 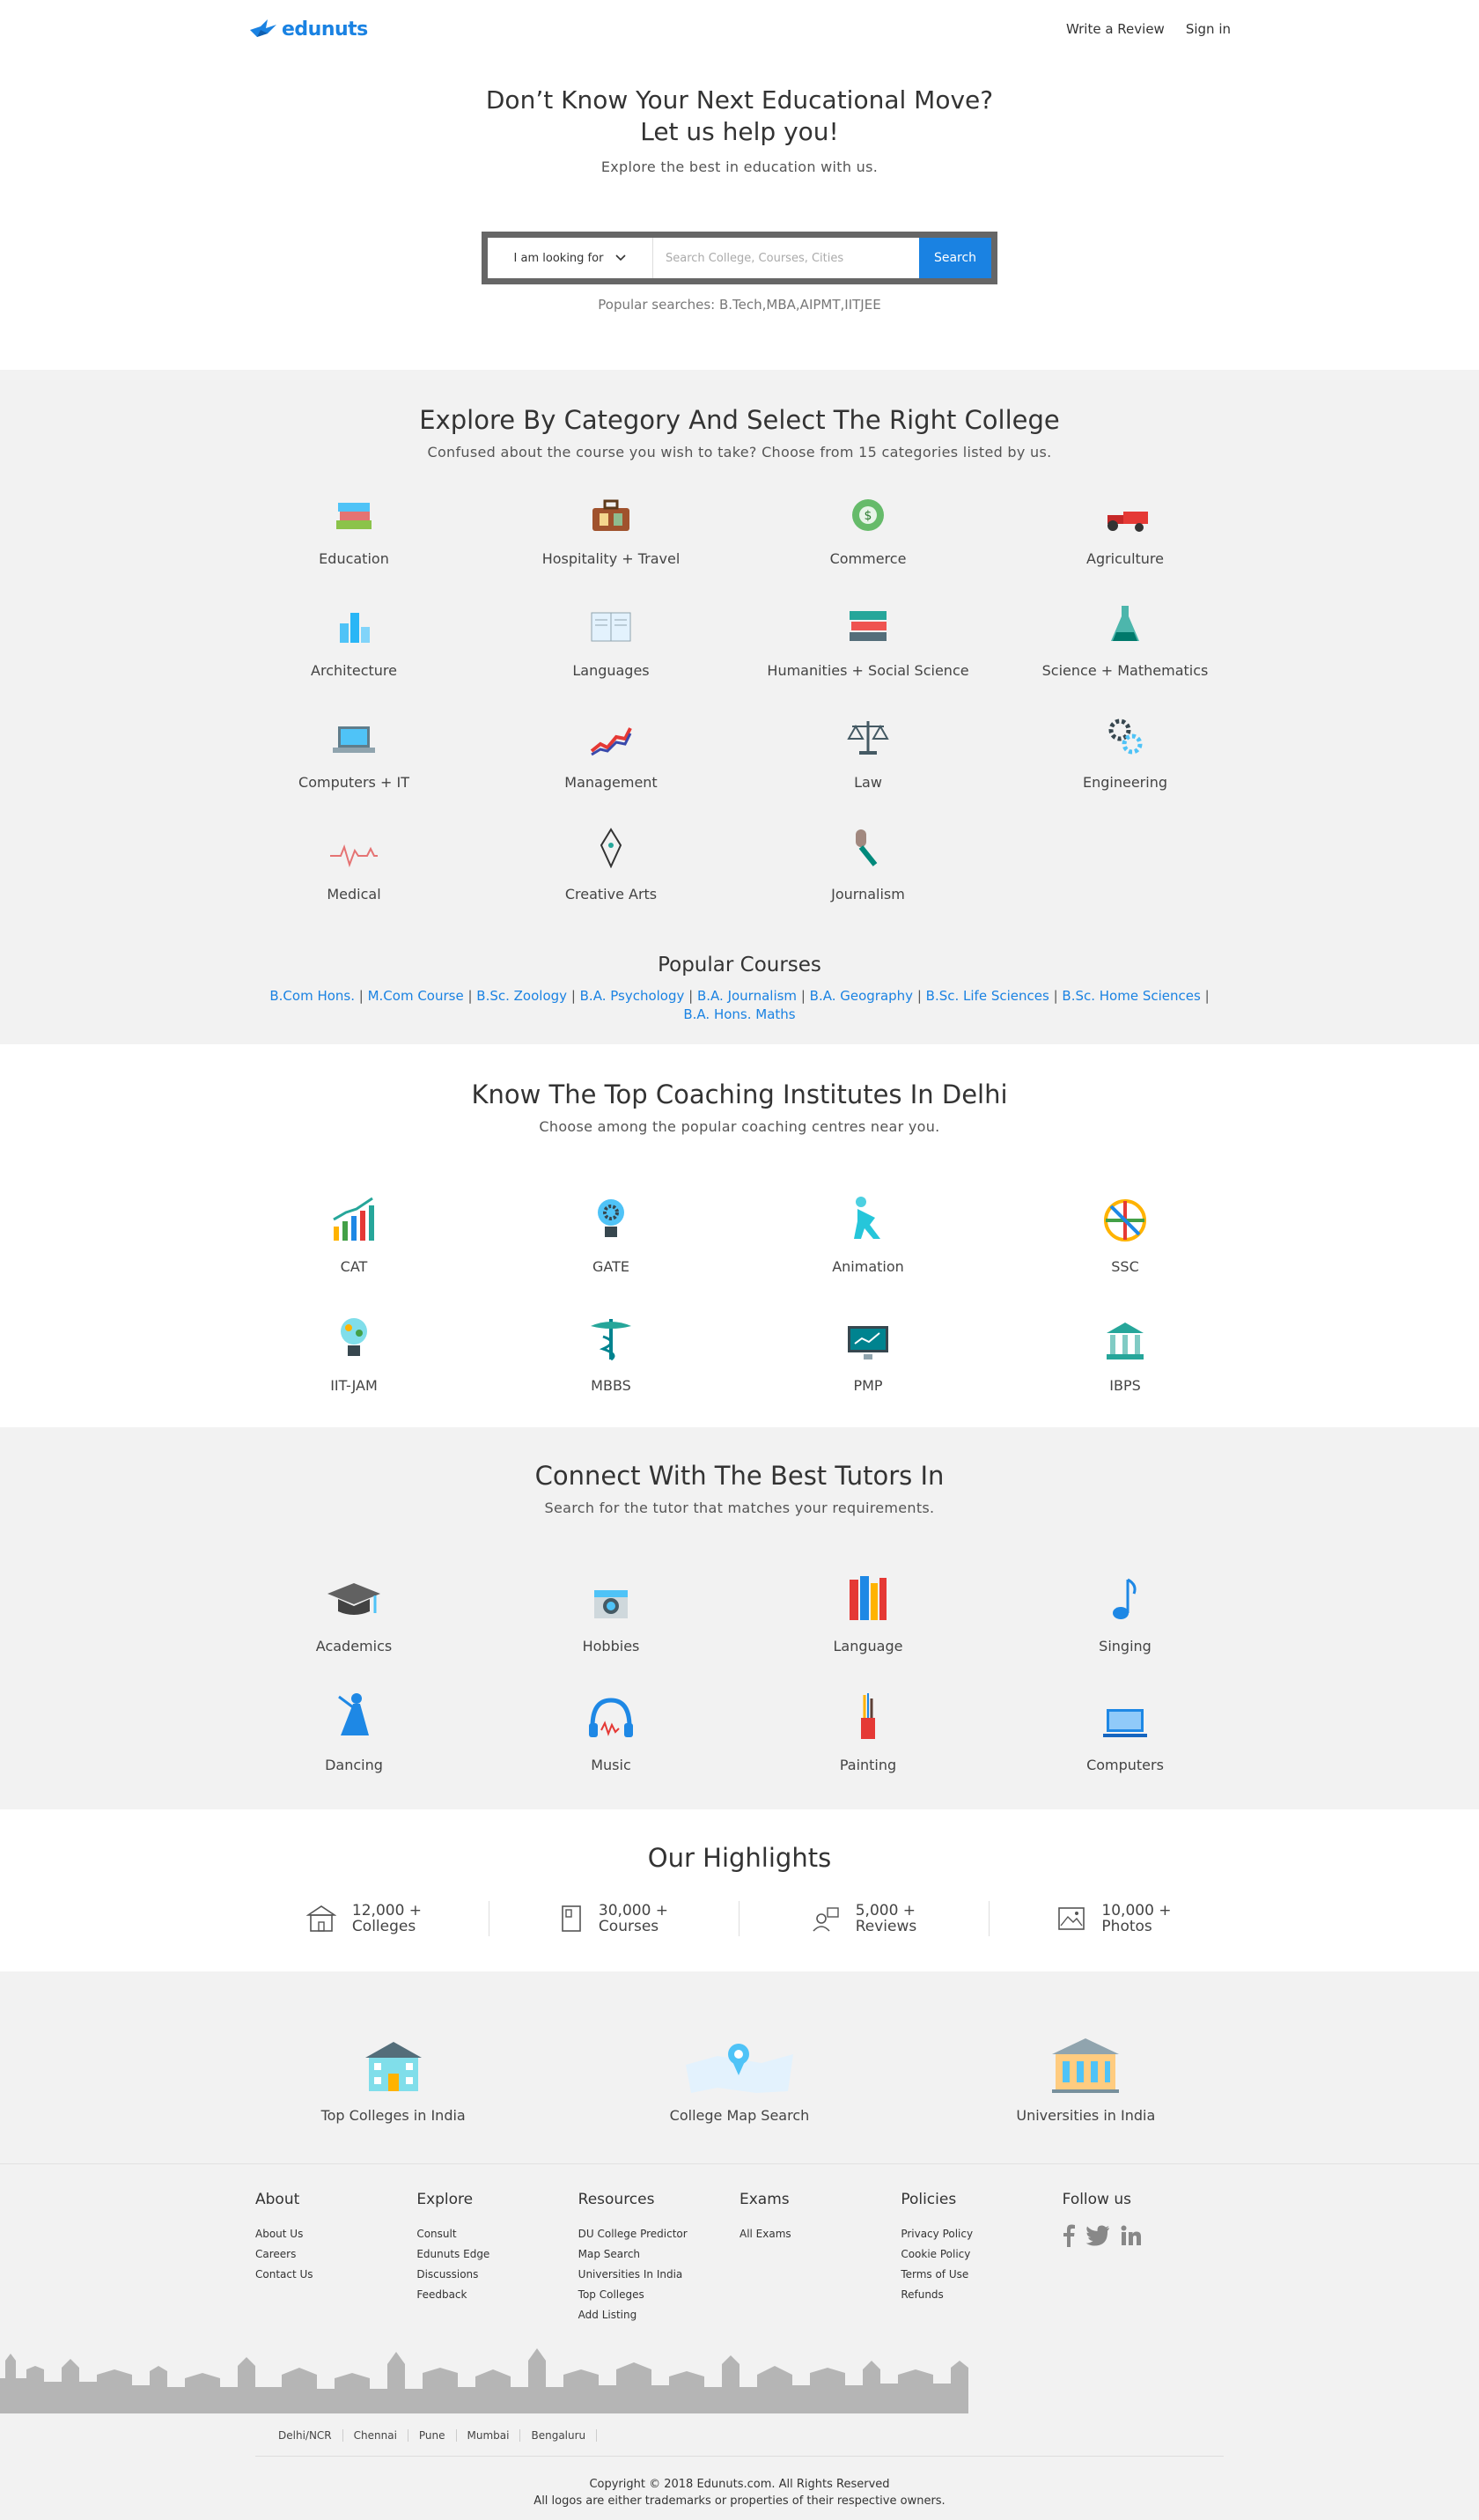 What do you see at coordinates (611, 862) in the screenshot?
I see `category-creative-arts: Creative Arts` at bounding box center [611, 862].